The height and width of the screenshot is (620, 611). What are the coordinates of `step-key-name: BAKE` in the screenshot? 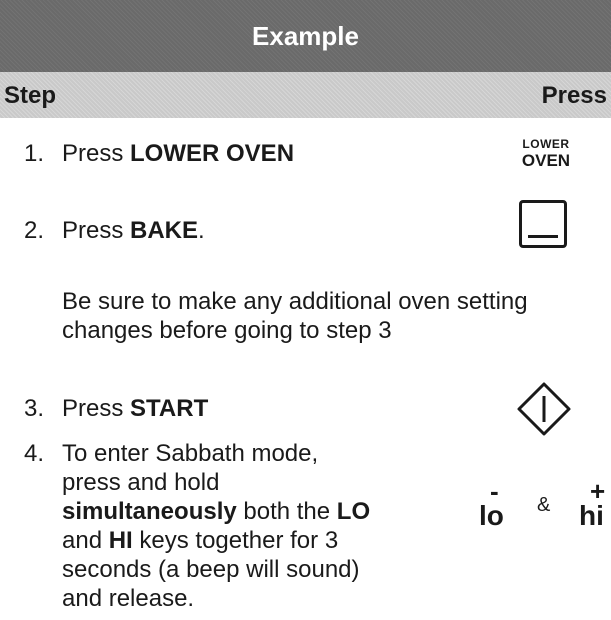 It's located at (164, 230).